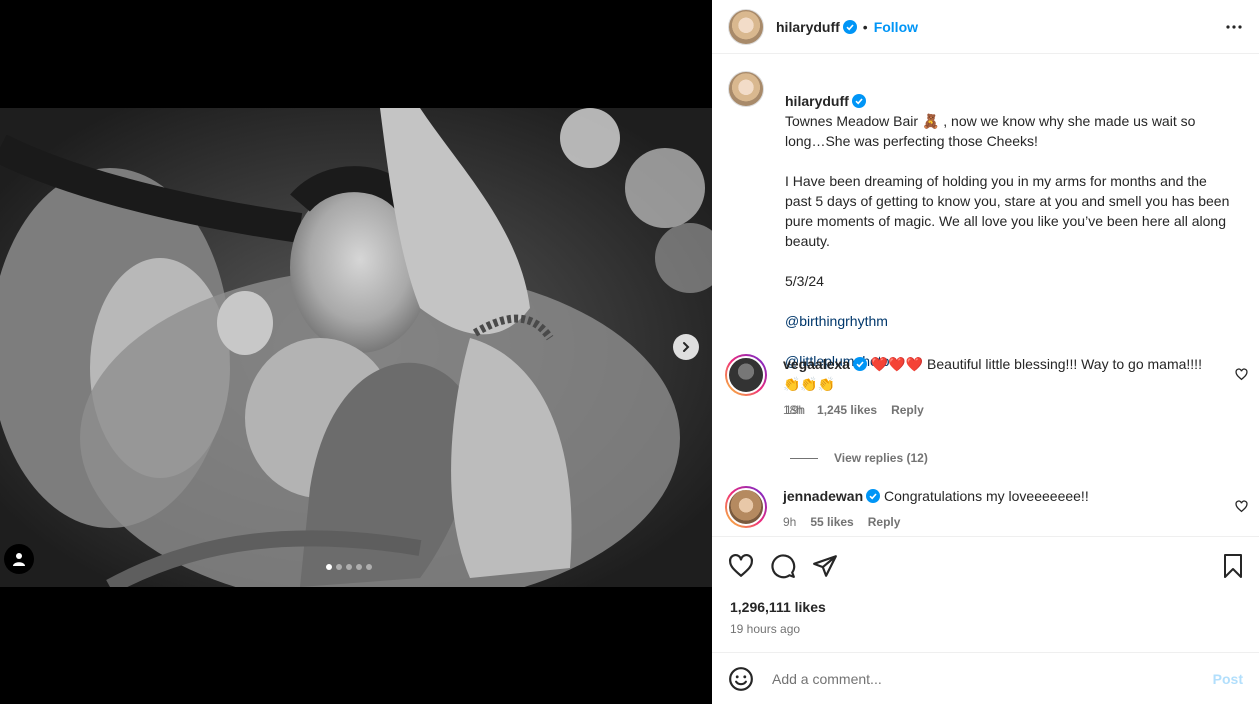 Image resolution: width=1259 pixels, height=704 pixels. Describe the element at coordinates (998, 410) in the screenshot. I see `comment-meta: 18h 1,245 likes Reply` at that location.